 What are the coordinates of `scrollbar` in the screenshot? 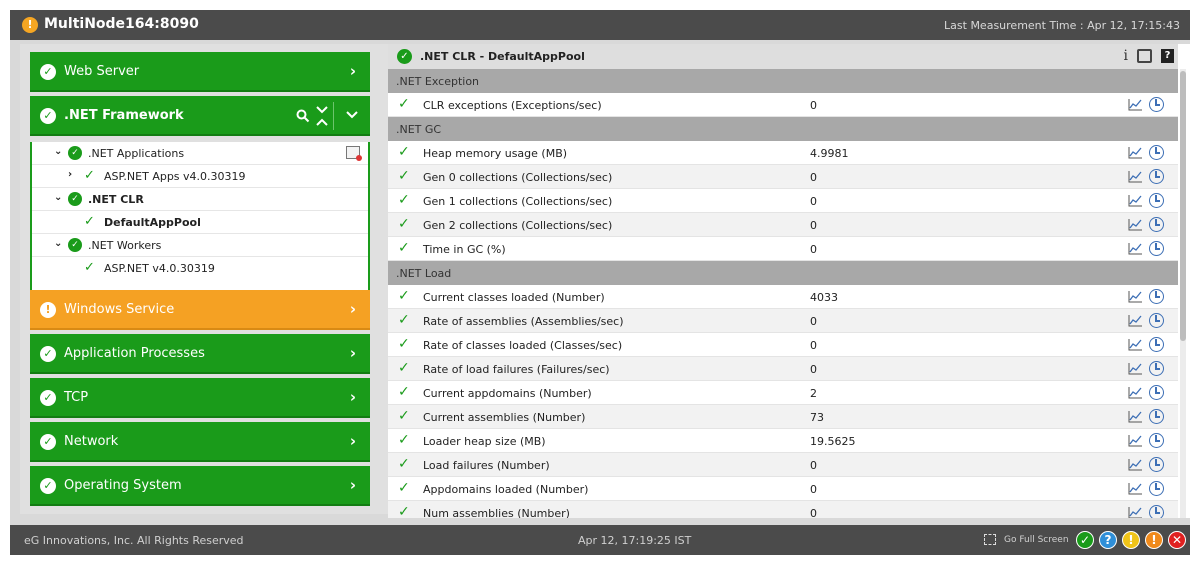 It's located at (1183, 293).